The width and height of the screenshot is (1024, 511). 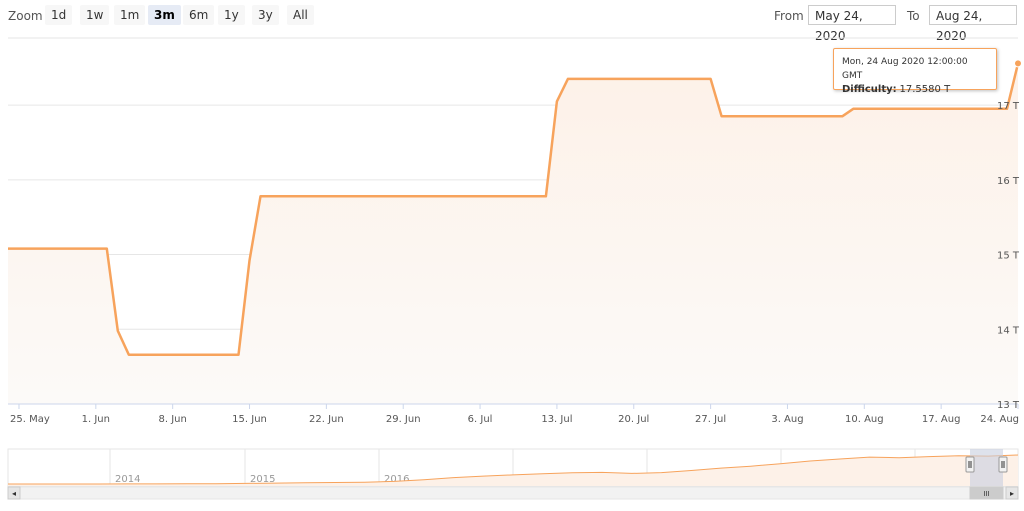 What do you see at coordinates (249, 419) in the screenshot?
I see `x-tick-label: 15. Jun` at bounding box center [249, 419].